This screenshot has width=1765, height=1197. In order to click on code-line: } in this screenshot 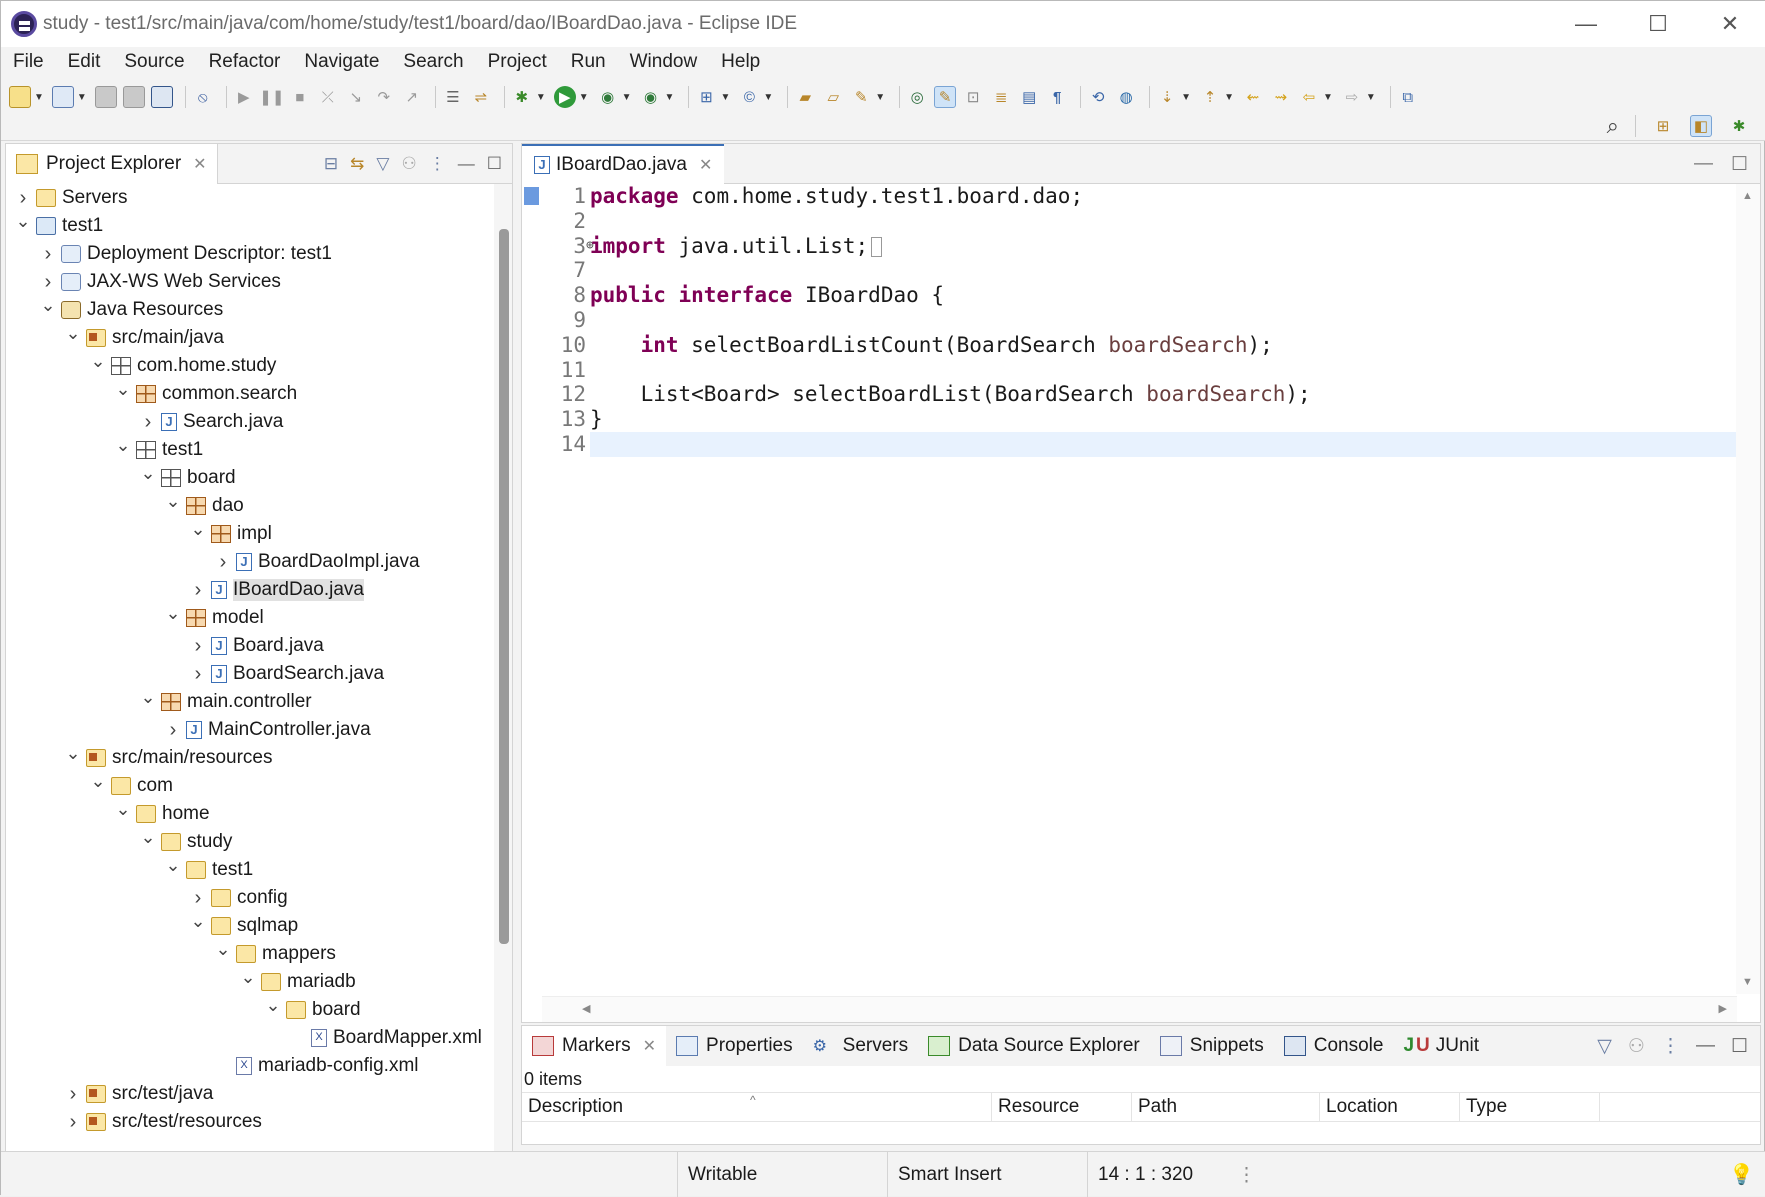, I will do `click(1163, 419)`.